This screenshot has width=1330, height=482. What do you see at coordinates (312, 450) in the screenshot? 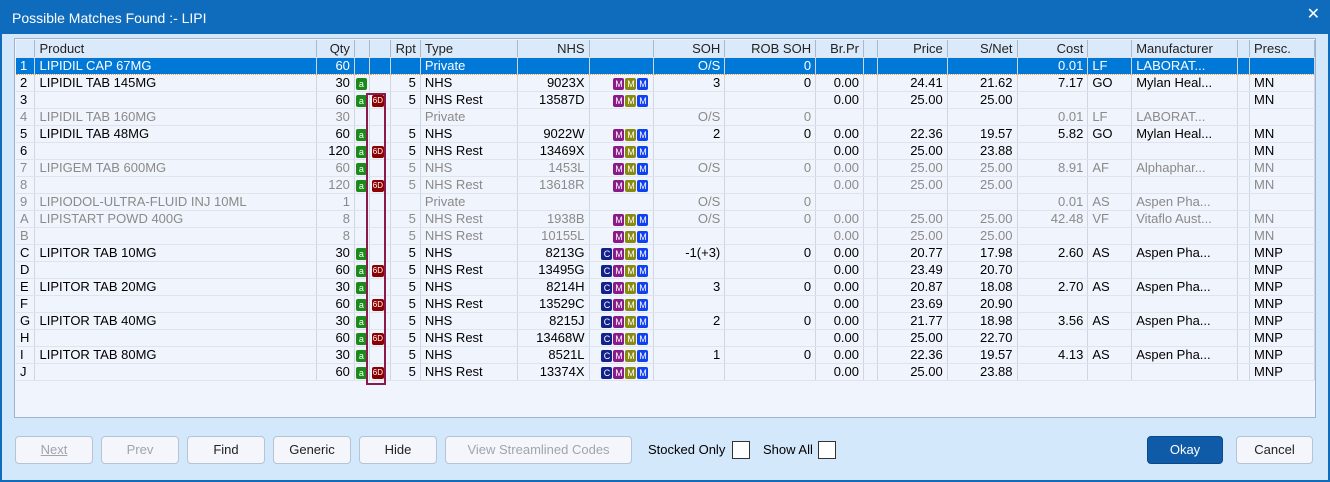
I see `generic-button: Generic` at bounding box center [312, 450].